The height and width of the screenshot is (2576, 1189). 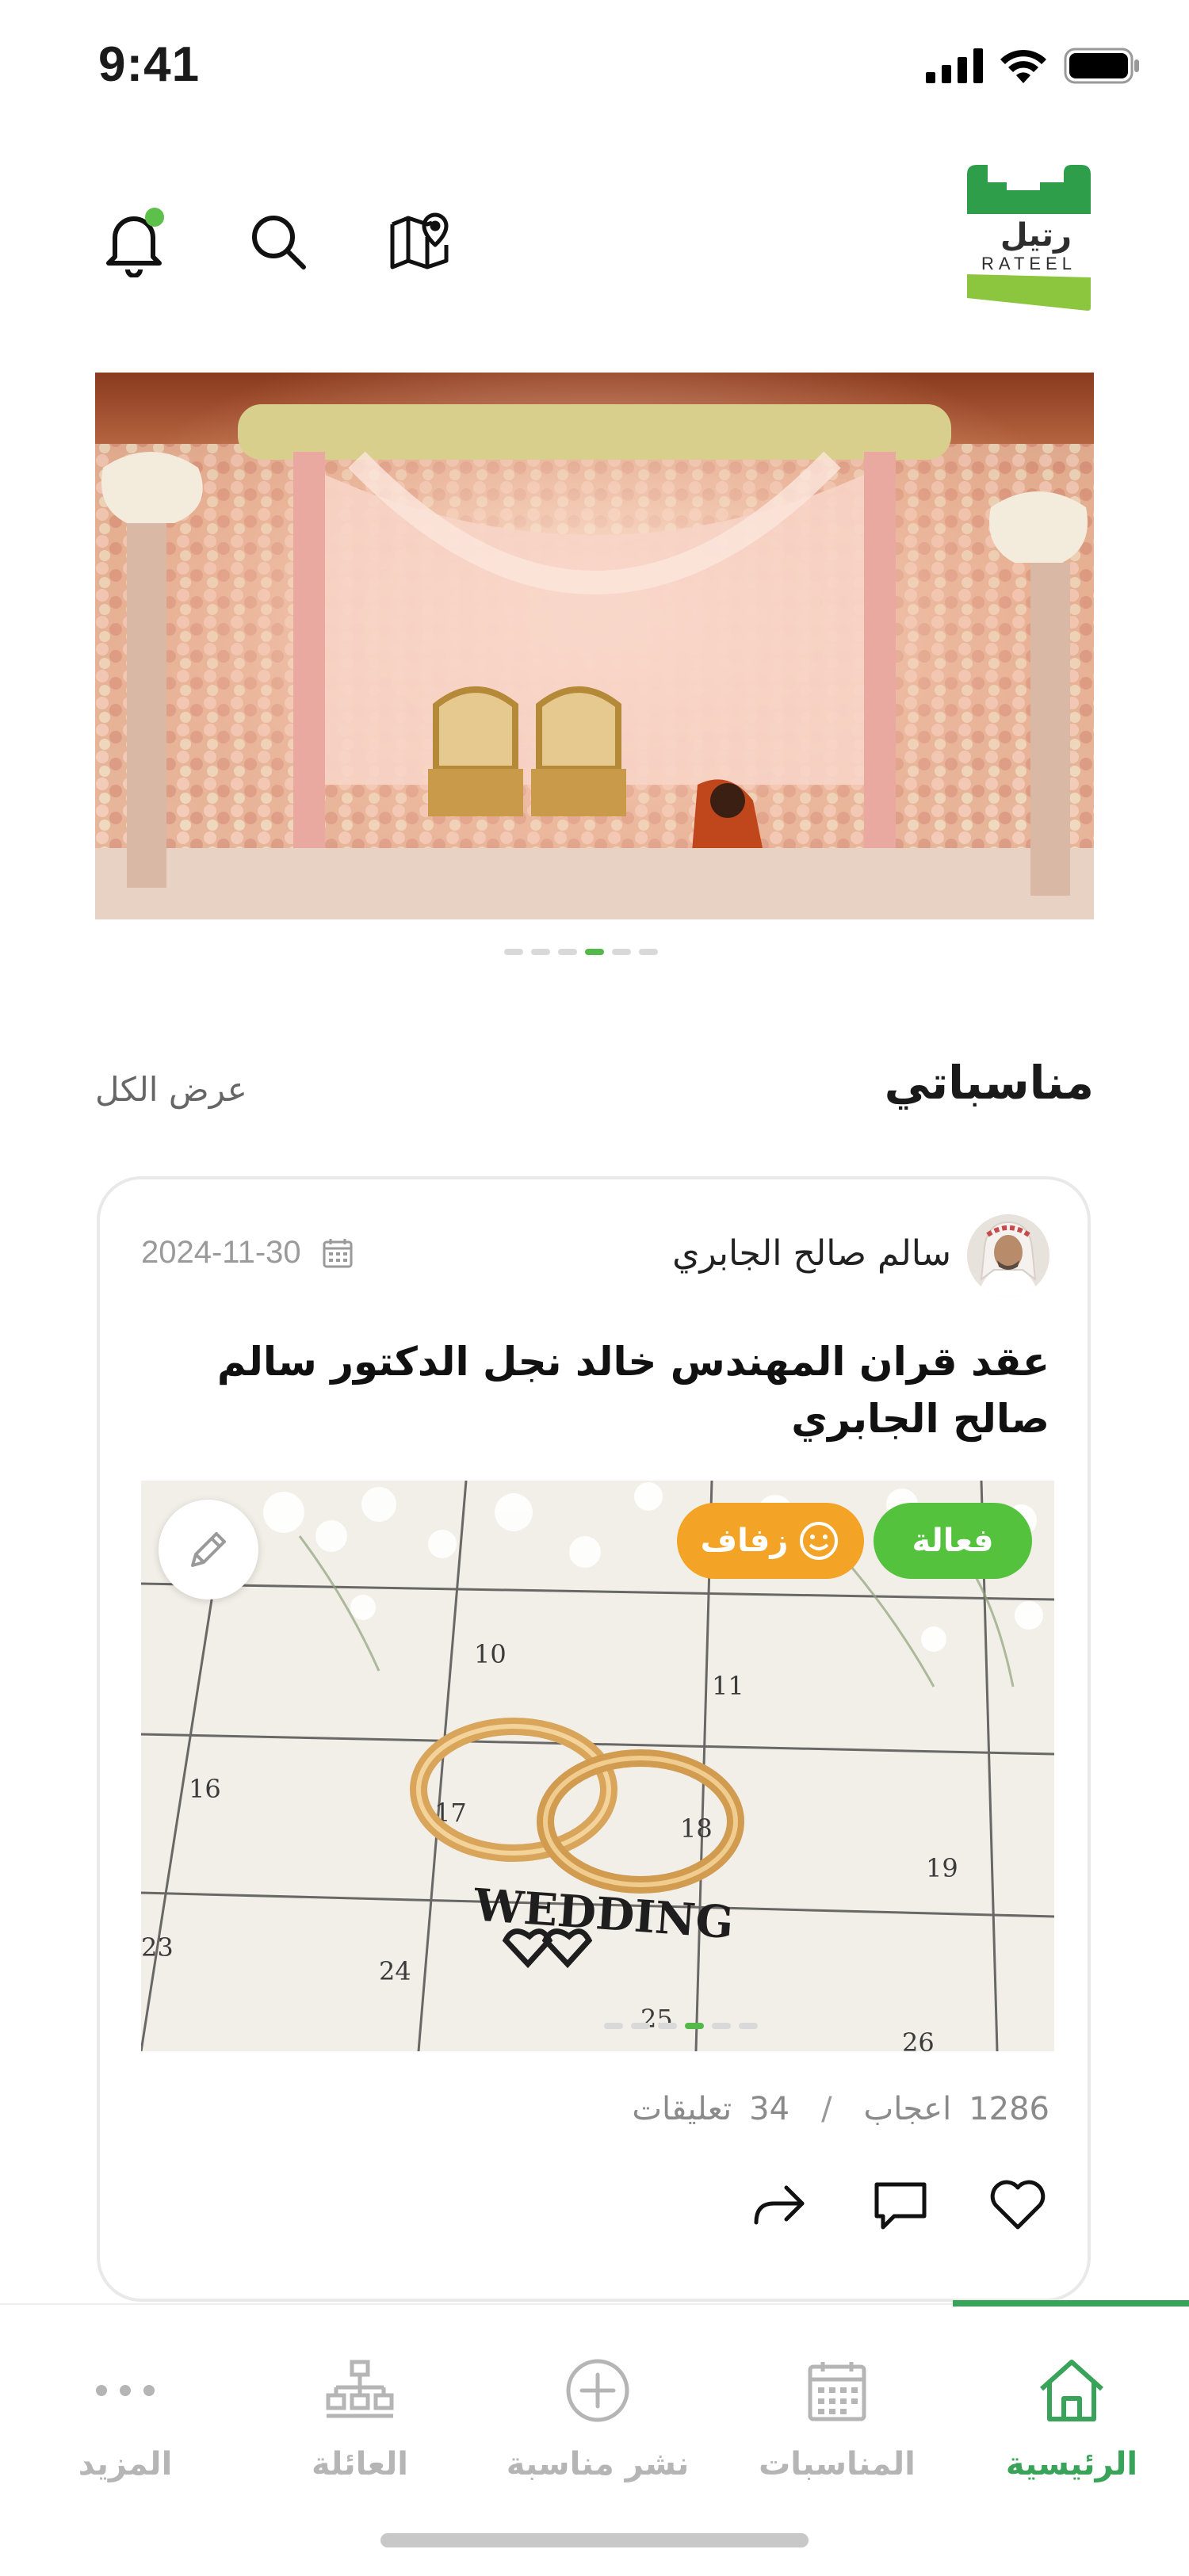 I want to click on image-dot-active, so click(x=694, y=2026).